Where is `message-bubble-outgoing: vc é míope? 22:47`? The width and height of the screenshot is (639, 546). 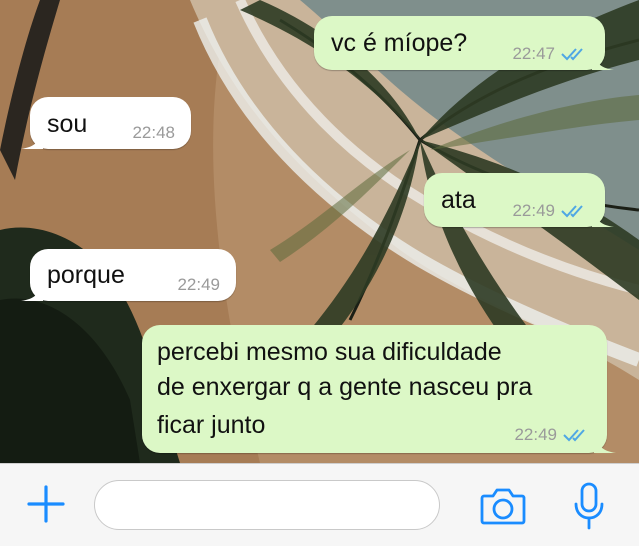 message-bubble-outgoing: vc é míope? 22:47 is located at coordinates (464, 43).